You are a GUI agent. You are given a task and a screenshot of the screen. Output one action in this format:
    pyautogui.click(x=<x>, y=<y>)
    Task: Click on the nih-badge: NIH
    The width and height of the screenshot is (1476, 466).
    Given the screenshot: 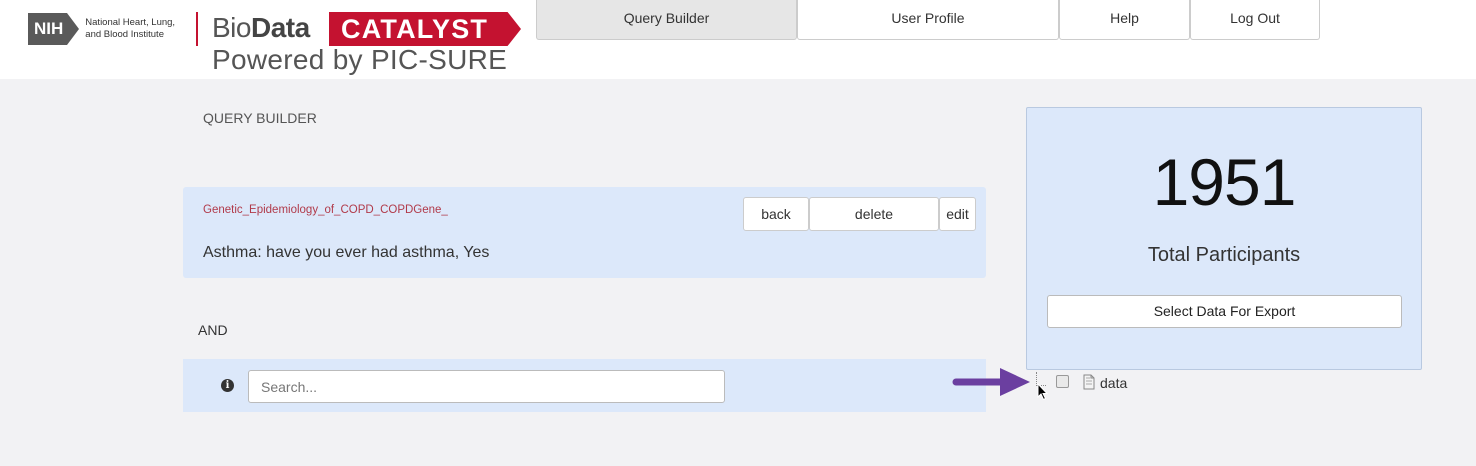 What is the action you would take?
    pyautogui.click(x=54, y=29)
    